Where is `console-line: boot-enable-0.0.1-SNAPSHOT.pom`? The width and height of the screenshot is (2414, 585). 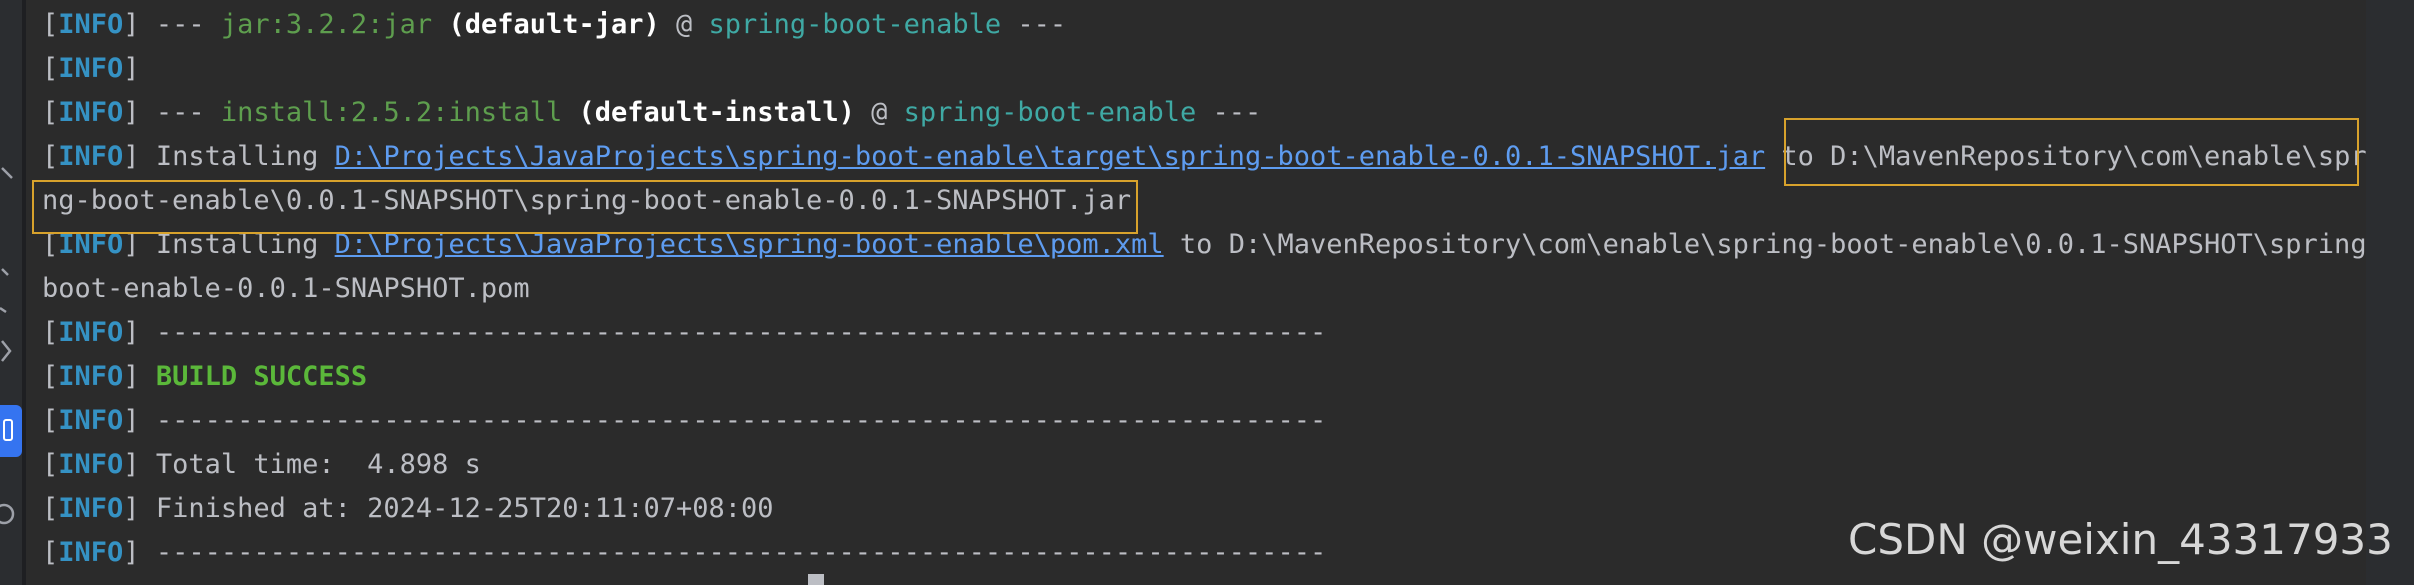 console-line: boot-enable-0.0.1-SNAPSHOT.pom is located at coordinates (286, 288).